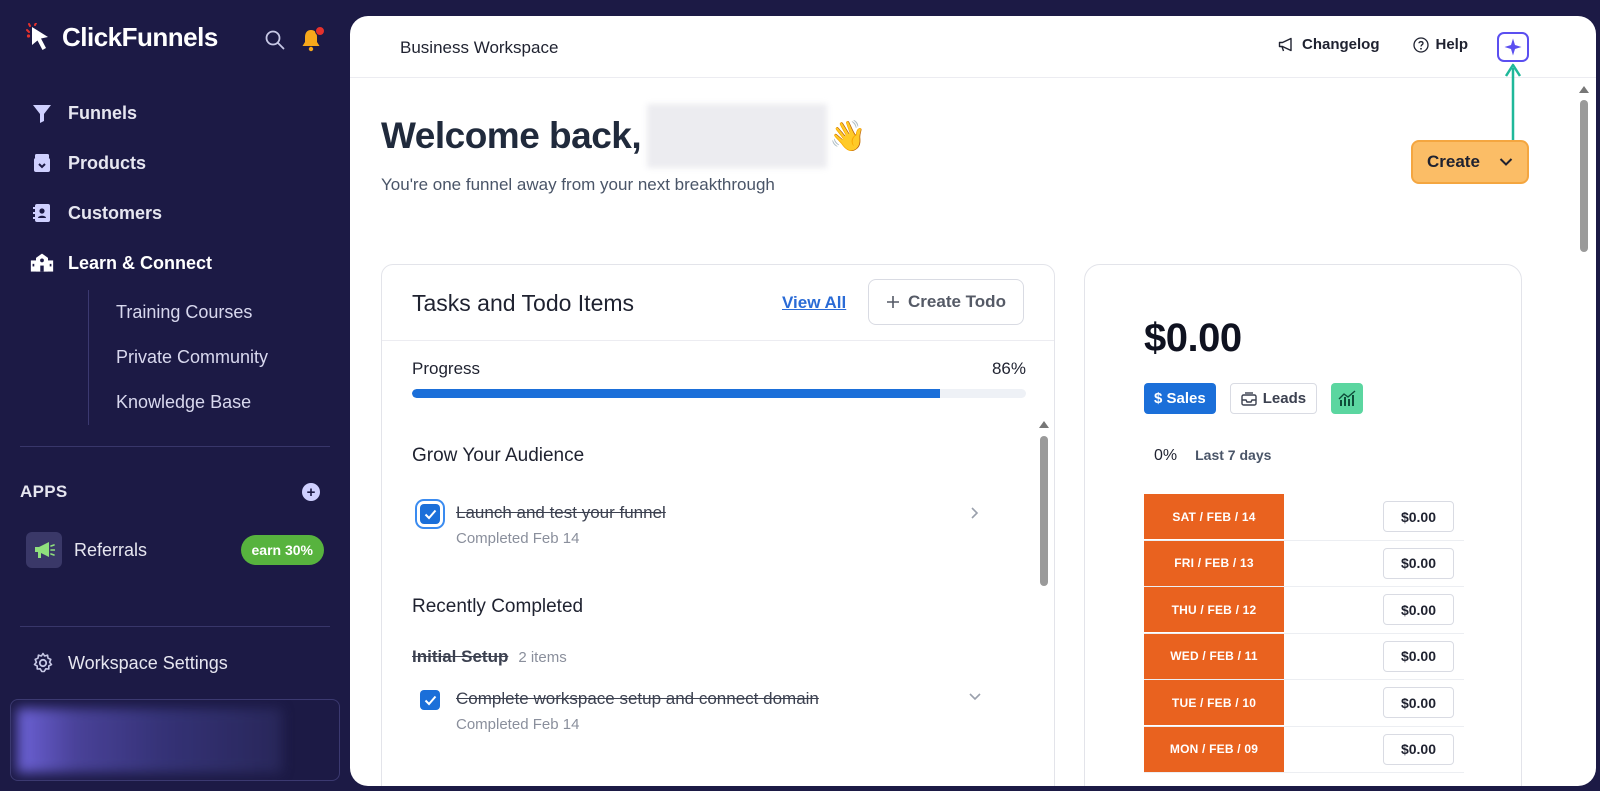 The width and height of the screenshot is (1600, 791). What do you see at coordinates (1214, 749) in the screenshot?
I see `sales-row-date: MON / FEB / 09` at bounding box center [1214, 749].